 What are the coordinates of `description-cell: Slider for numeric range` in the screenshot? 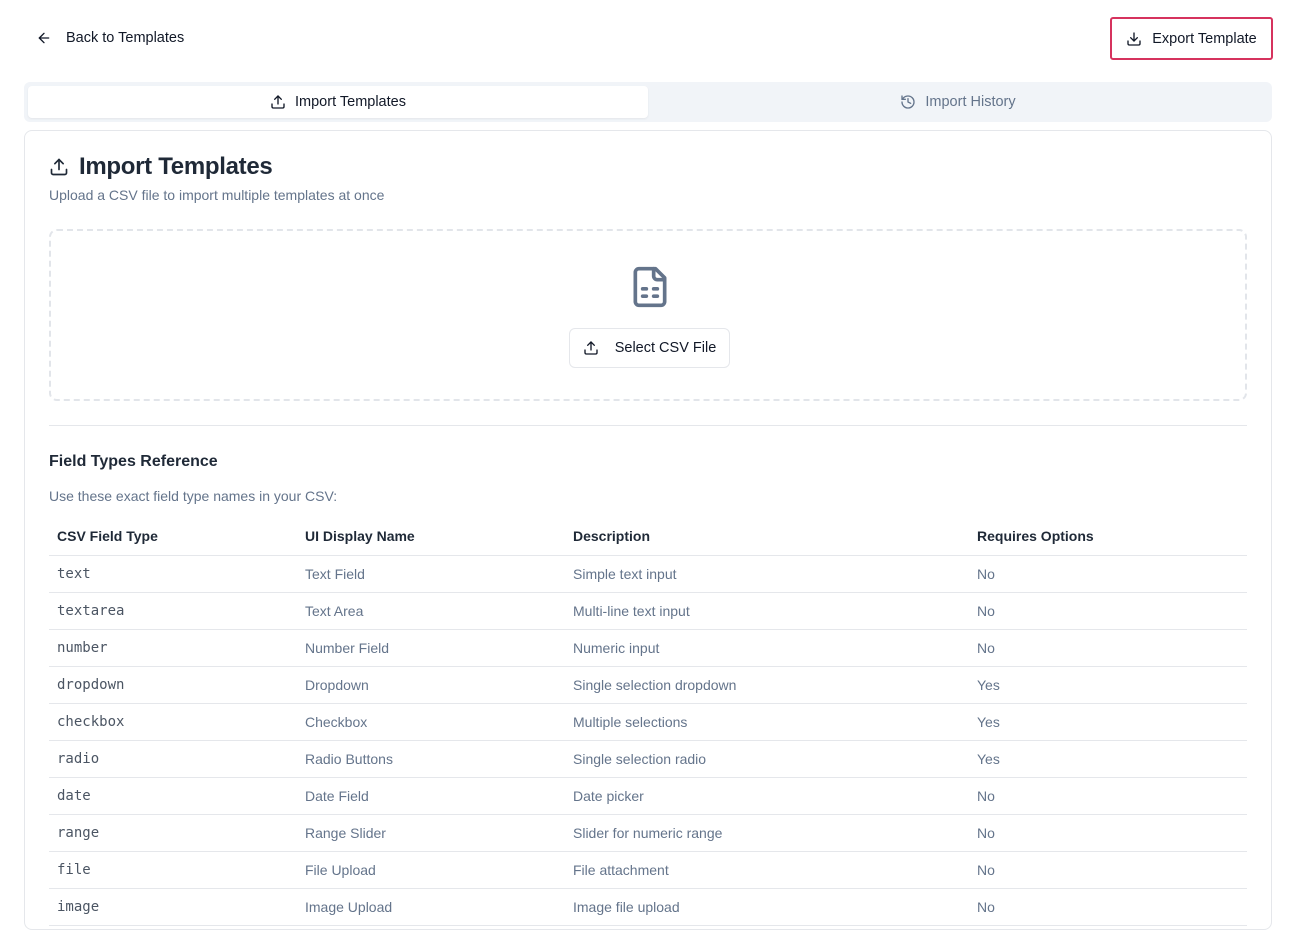 It's located at (767, 833).